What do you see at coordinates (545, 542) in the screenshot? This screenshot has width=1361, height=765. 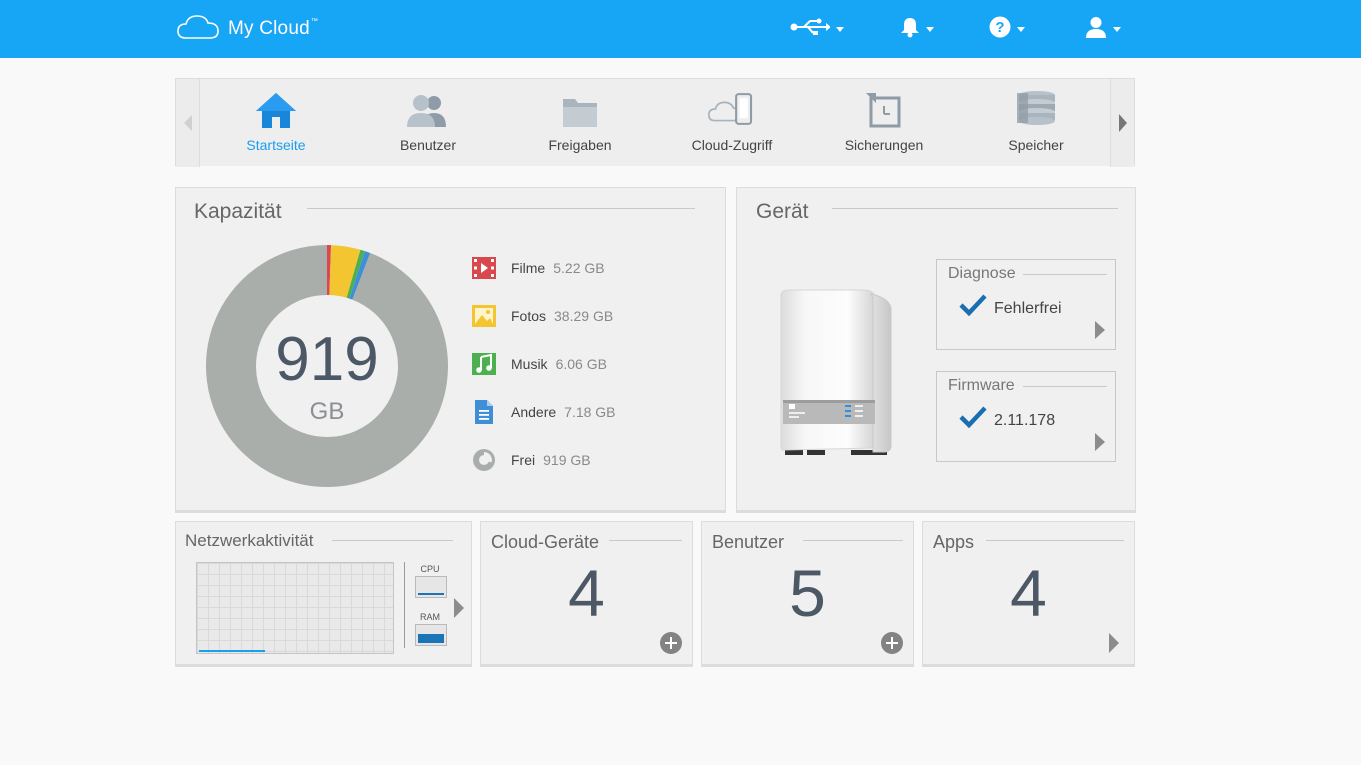 I see `cloud-devices-title: Cloud-Geräte` at bounding box center [545, 542].